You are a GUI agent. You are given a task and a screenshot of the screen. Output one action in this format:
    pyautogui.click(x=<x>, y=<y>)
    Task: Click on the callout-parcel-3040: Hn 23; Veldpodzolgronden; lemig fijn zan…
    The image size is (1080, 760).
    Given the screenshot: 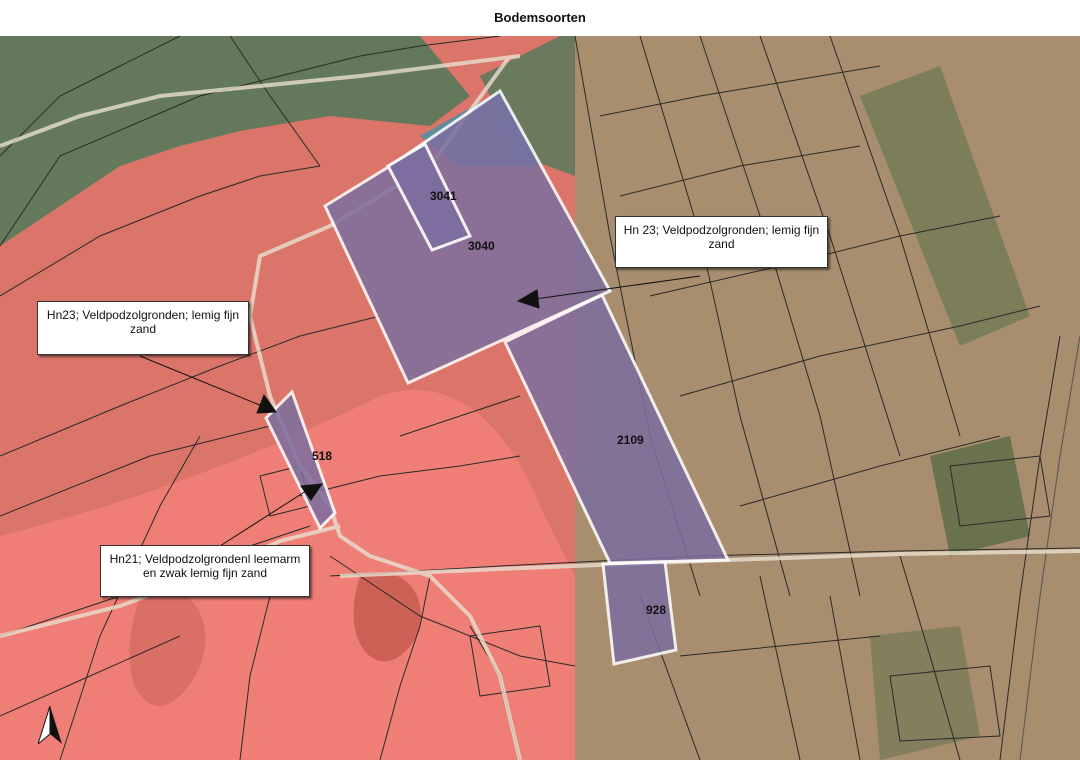 What is the action you would take?
    pyautogui.click(x=721, y=242)
    